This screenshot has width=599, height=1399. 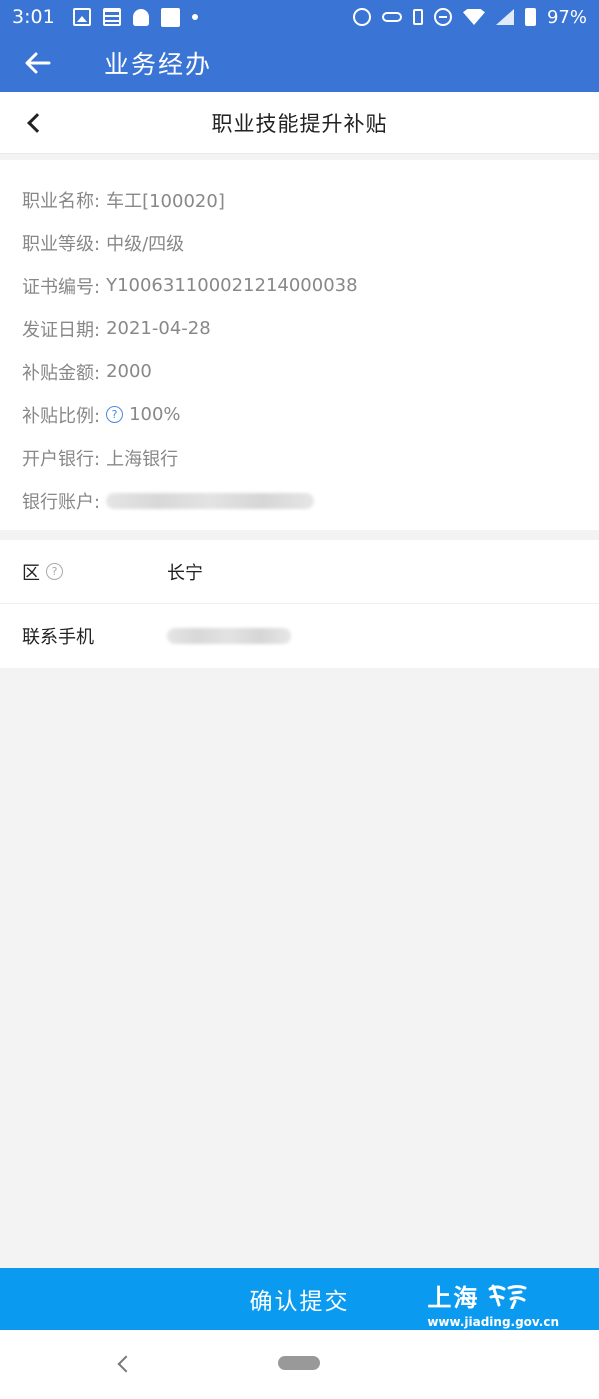 What do you see at coordinates (417, 17) in the screenshot?
I see `vibrate-icon` at bounding box center [417, 17].